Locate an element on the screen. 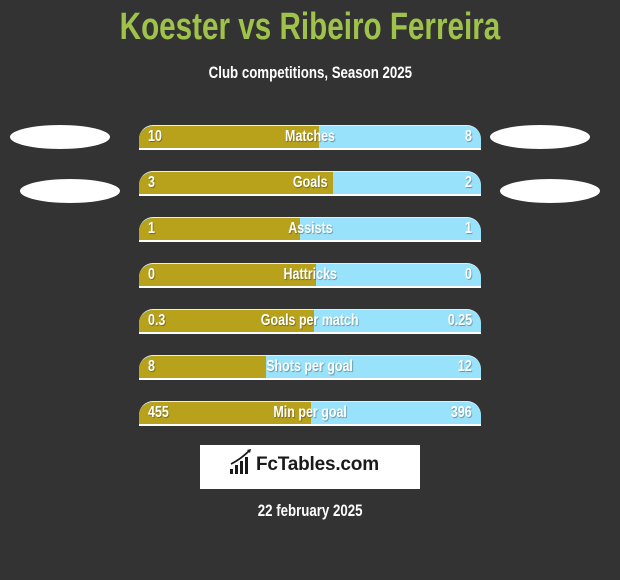 Image resolution: width=620 pixels, height=580 pixels. stat-row: Matches 10 8 is located at coordinates (310, 137).